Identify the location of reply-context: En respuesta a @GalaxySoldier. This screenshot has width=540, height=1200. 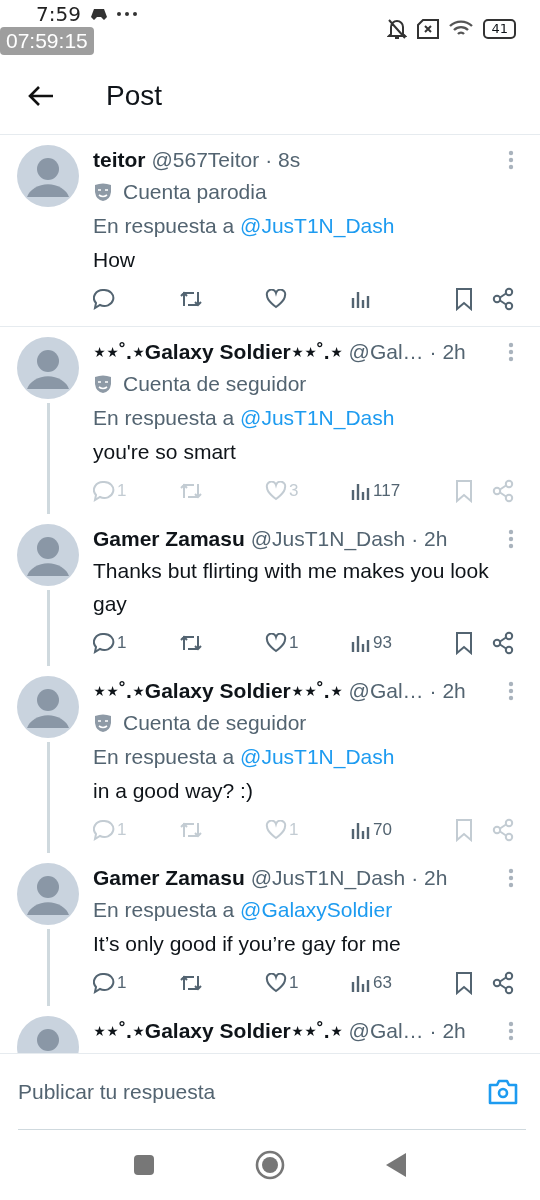
(243, 910).